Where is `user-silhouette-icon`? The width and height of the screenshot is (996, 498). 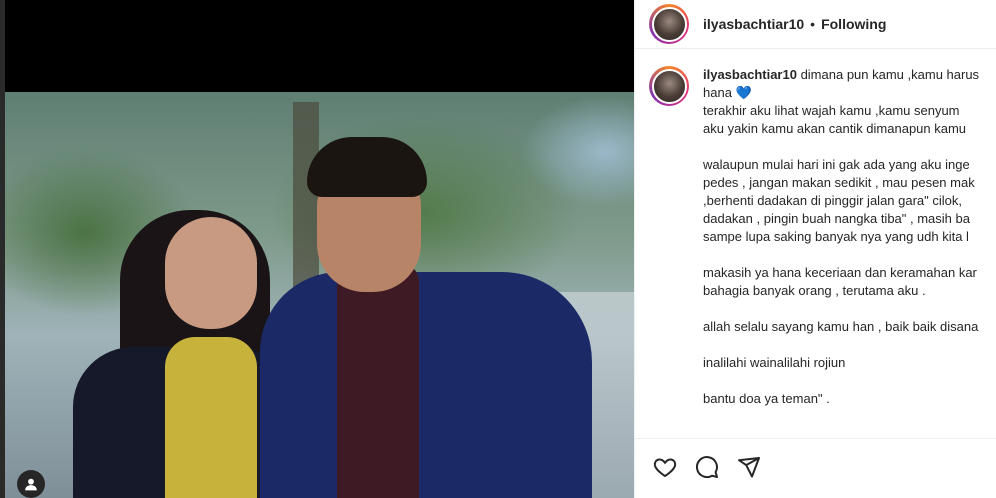 user-silhouette-icon is located at coordinates (31, 484).